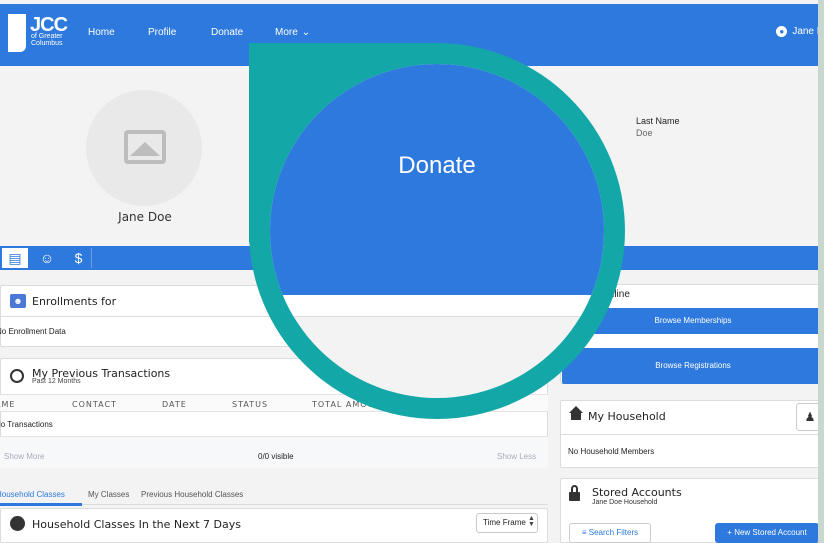 The image size is (824, 543). What do you see at coordinates (32, 494) in the screenshot?
I see `tab-household-classes: Household Classes` at bounding box center [32, 494].